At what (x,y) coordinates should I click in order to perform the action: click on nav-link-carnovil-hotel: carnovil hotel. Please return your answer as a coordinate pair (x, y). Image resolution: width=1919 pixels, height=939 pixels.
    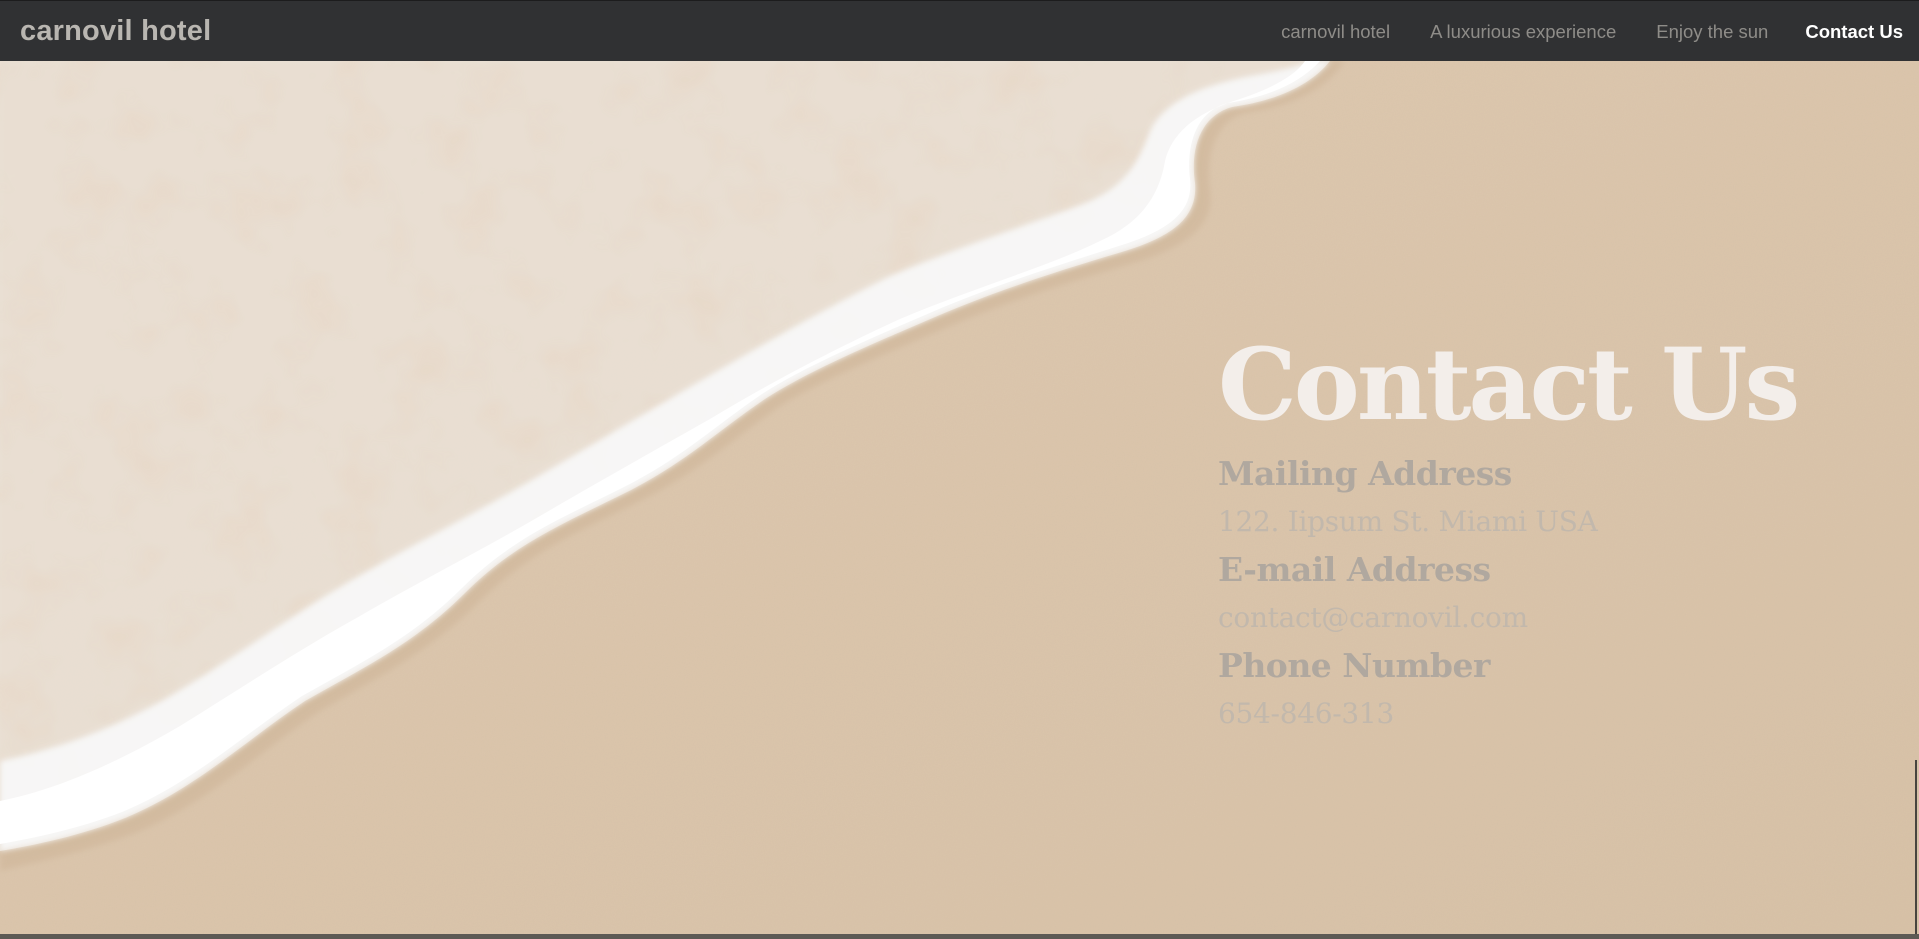
    Looking at the image, I should click on (1335, 32).